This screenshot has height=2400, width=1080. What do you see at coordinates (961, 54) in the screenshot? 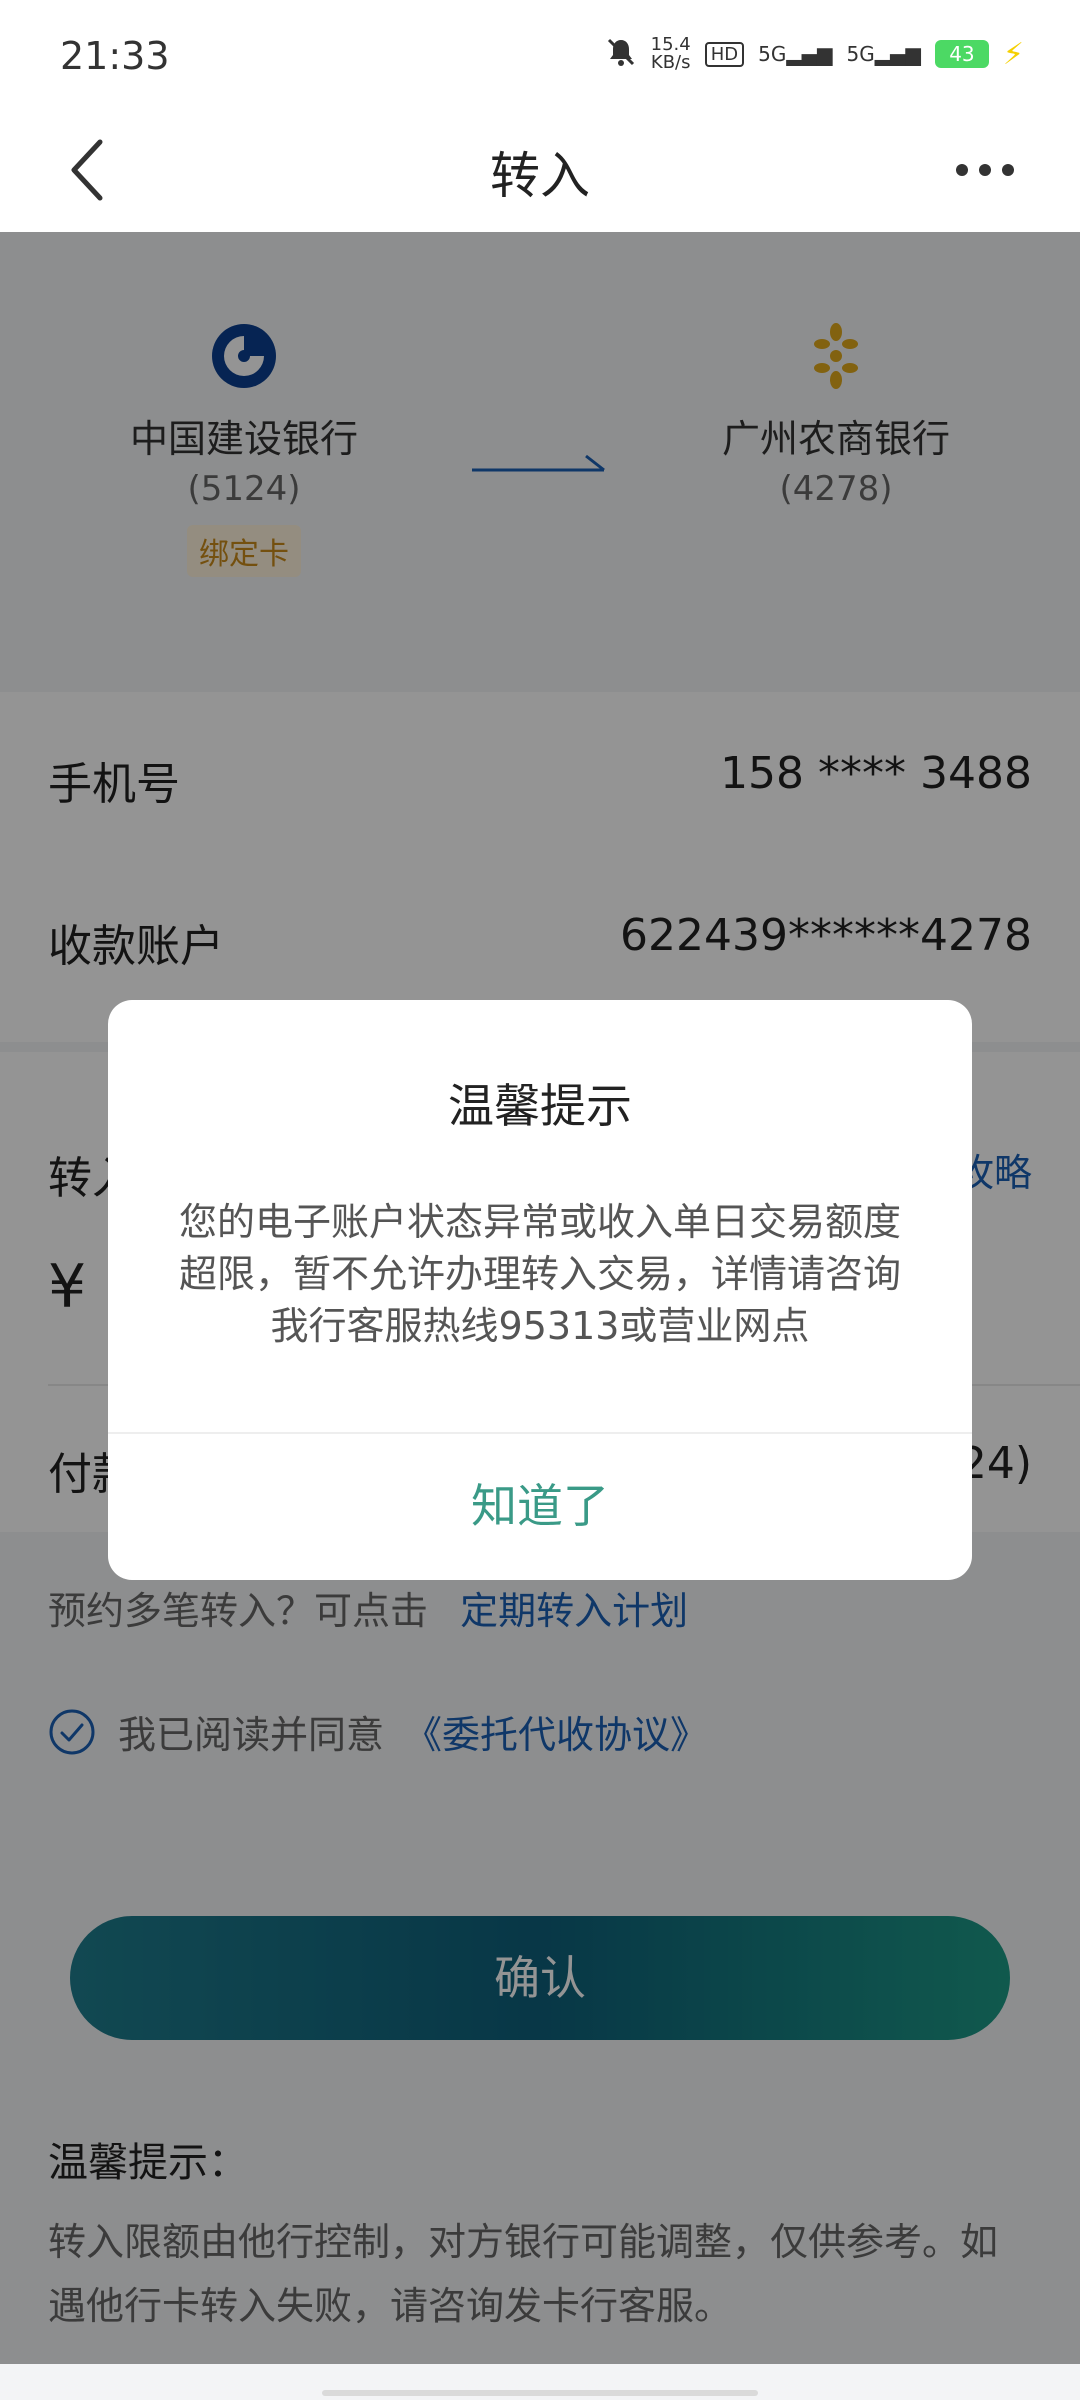
I see `battery-icon: 43` at bounding box center [961, 54].